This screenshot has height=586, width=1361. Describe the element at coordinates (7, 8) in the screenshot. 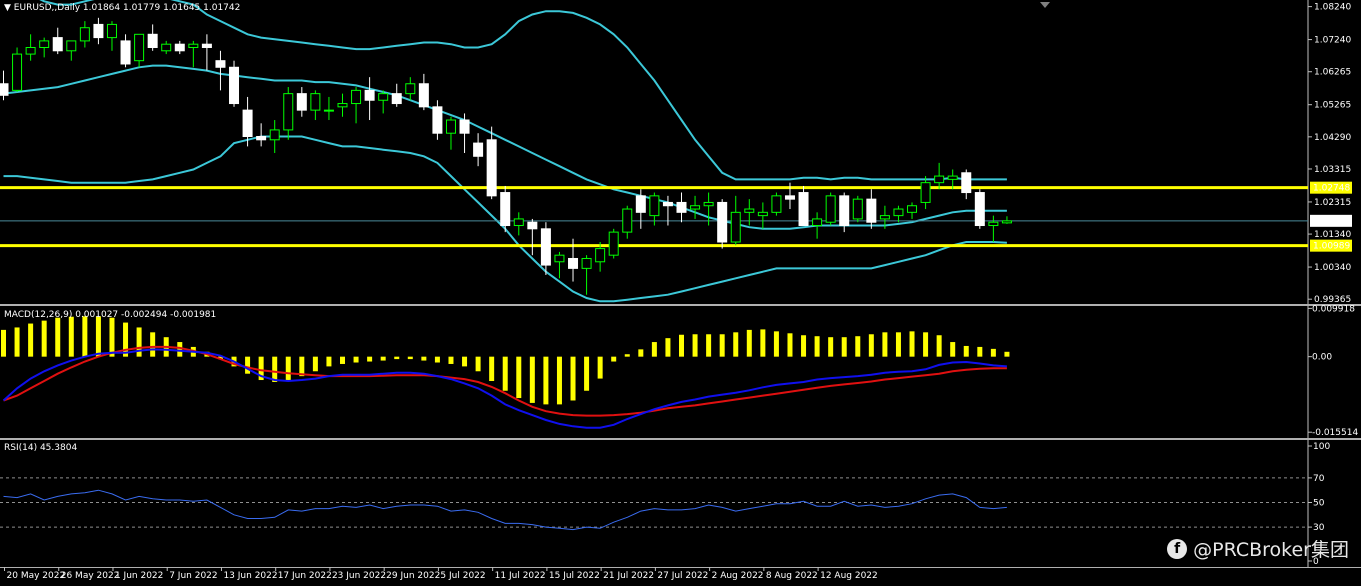

I see `collapse-triangle-icon: ▼` at that location.